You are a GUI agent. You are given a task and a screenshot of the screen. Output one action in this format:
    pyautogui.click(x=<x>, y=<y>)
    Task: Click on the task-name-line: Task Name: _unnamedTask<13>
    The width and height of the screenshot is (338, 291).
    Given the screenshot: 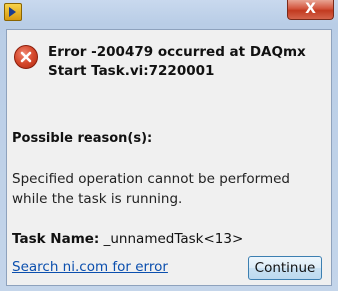 What is the action you would take?
    pyautogui.click(x=127, y=239)
    